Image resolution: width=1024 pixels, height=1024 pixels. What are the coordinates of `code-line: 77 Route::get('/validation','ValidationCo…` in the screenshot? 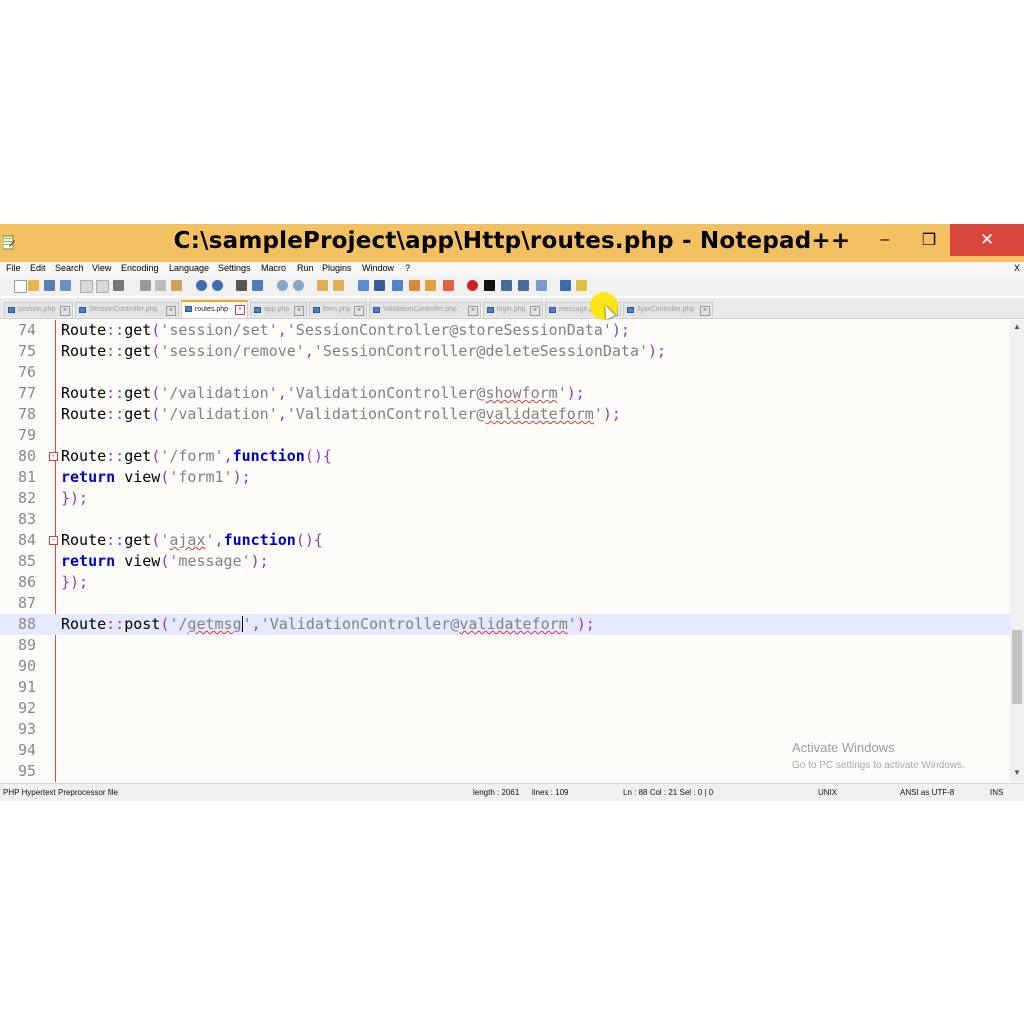 It's located at (505, 393).